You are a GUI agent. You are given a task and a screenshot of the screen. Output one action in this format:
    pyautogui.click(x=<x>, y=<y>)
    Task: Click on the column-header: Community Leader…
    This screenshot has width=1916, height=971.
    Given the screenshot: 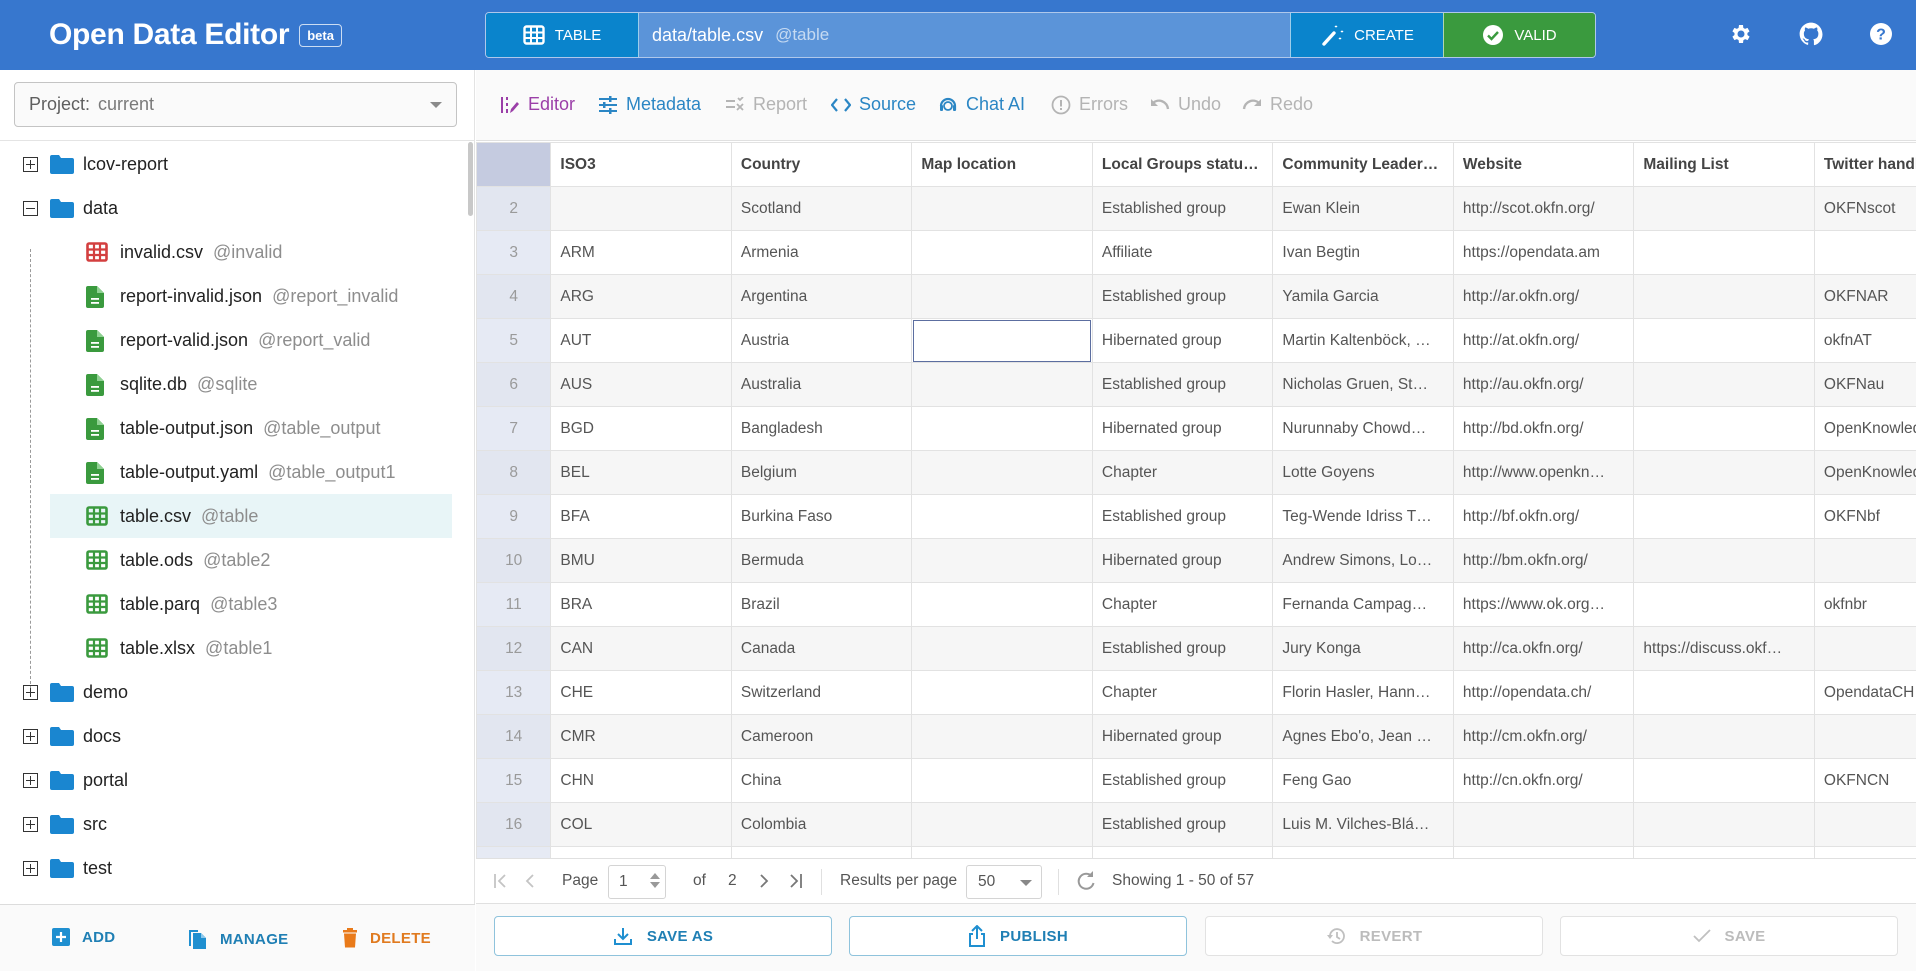 What is the action you would take?
    pyautogui.click(x=1363, y=164)
    